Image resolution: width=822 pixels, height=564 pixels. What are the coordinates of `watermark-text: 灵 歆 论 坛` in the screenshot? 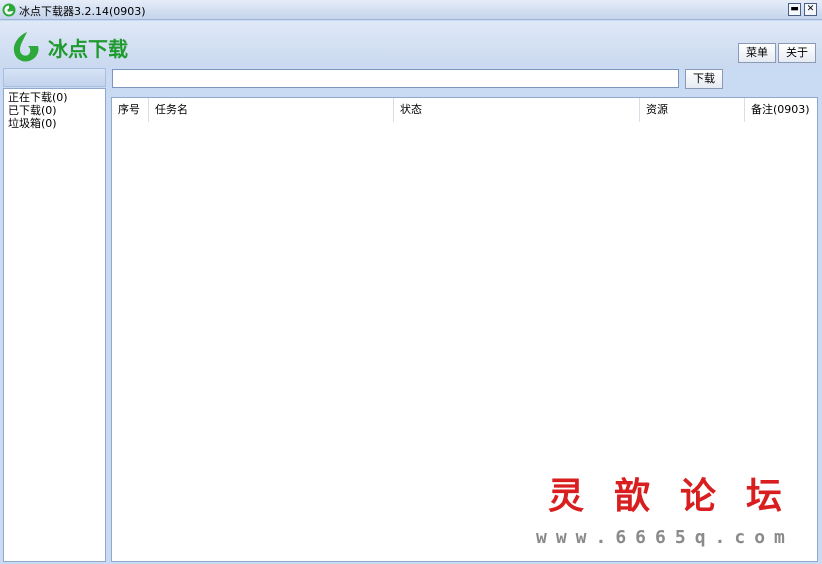 It's located at (665, 496).